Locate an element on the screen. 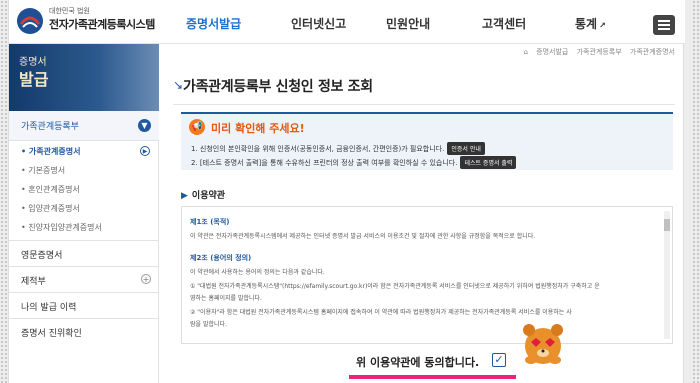 The width and height of the screenshot is (700, 383). test-print-button: 테스트 증명서 출력 is located at coordinates (488, 162).